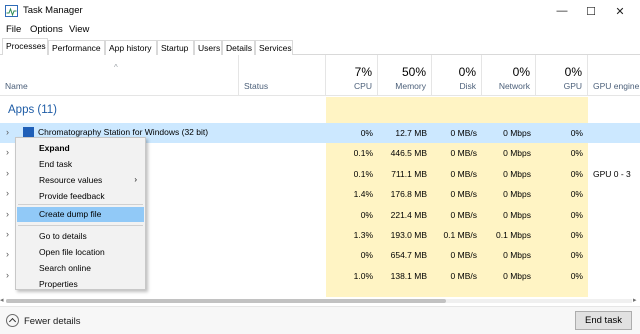 The width and height of the screenshot is (640, 334). I want to click on context-menu-item: Search online, so click(80, 268).